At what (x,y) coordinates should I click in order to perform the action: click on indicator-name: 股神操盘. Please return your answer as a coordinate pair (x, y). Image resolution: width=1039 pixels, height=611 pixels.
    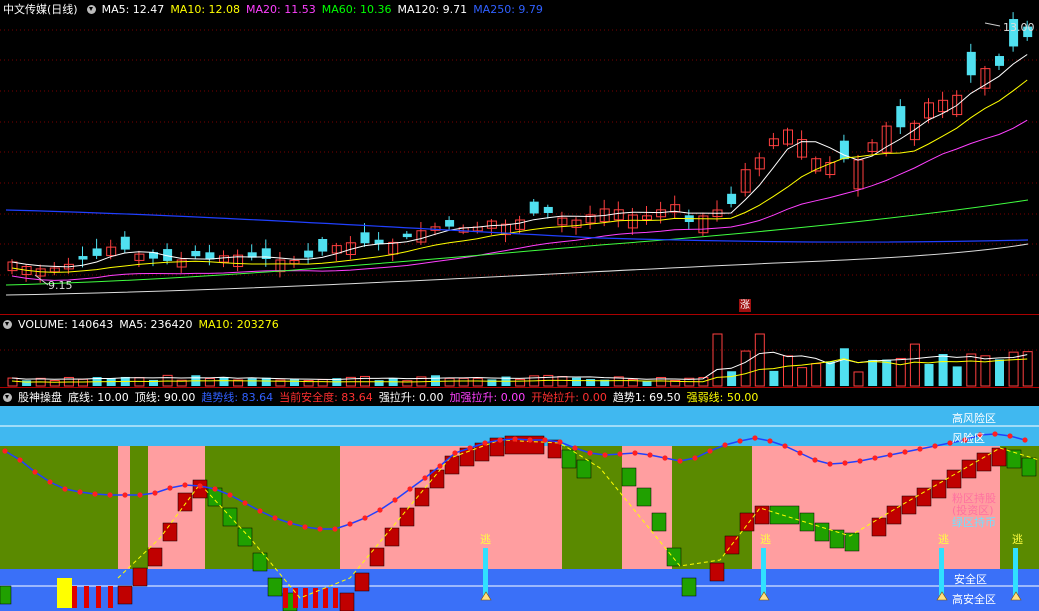
    Looking at the image, I should click on (40, 397).